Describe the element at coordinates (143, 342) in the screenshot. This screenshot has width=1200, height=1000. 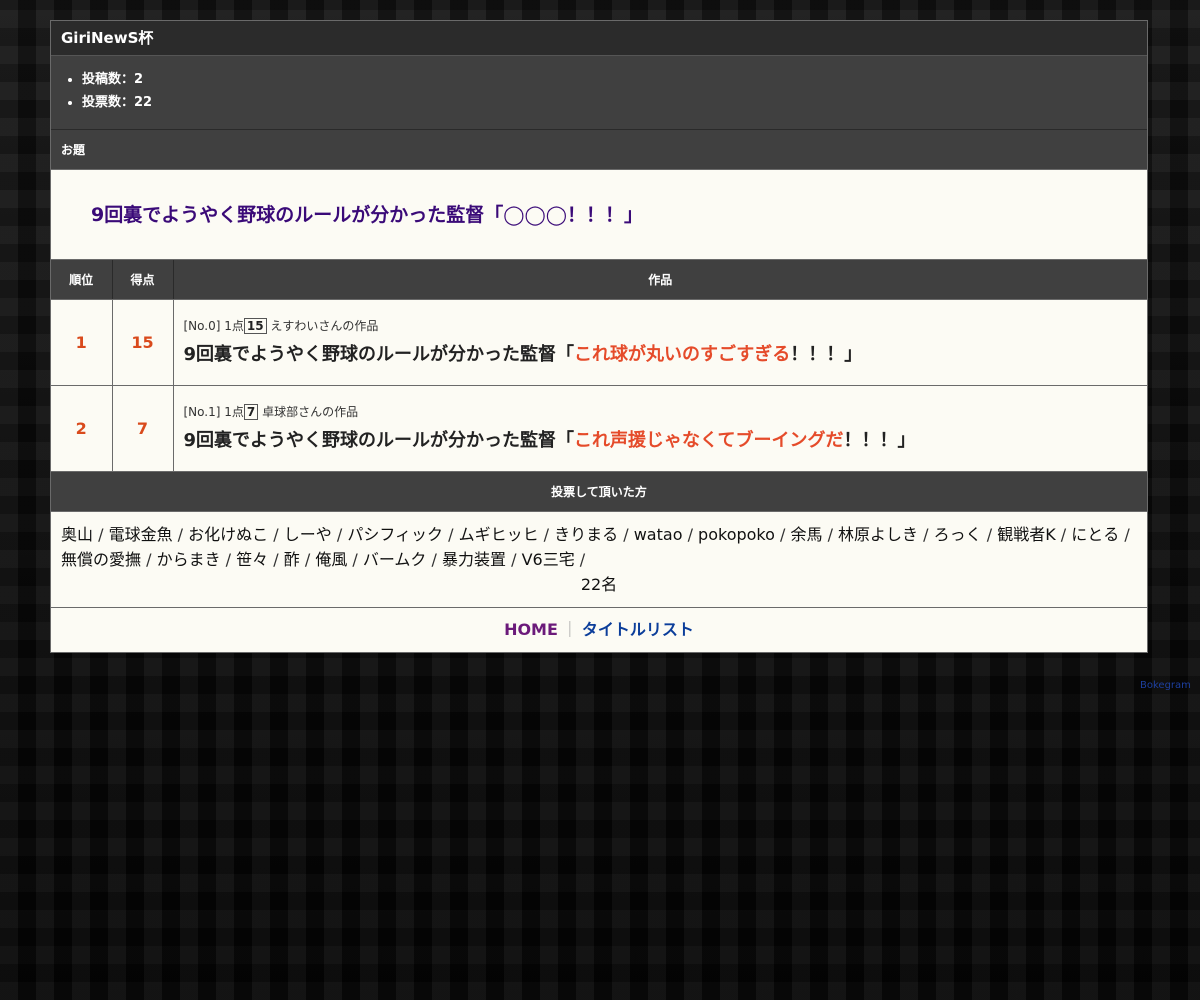
I see `score-cell: 15` at that location.